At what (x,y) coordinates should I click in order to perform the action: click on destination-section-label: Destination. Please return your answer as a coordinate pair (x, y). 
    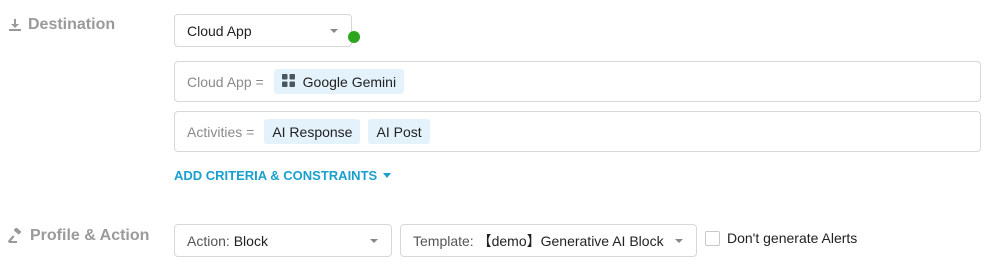
    Looking at the image, I should click on (61, 25).